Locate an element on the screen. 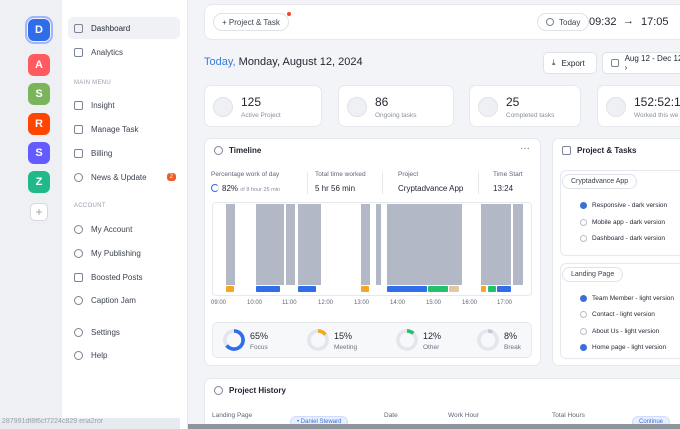 Image resolution: width=680 pixels, height=429 pixels. group-chip-cryptadvance: Cryptadvance App is located at coordinates (600, 181).